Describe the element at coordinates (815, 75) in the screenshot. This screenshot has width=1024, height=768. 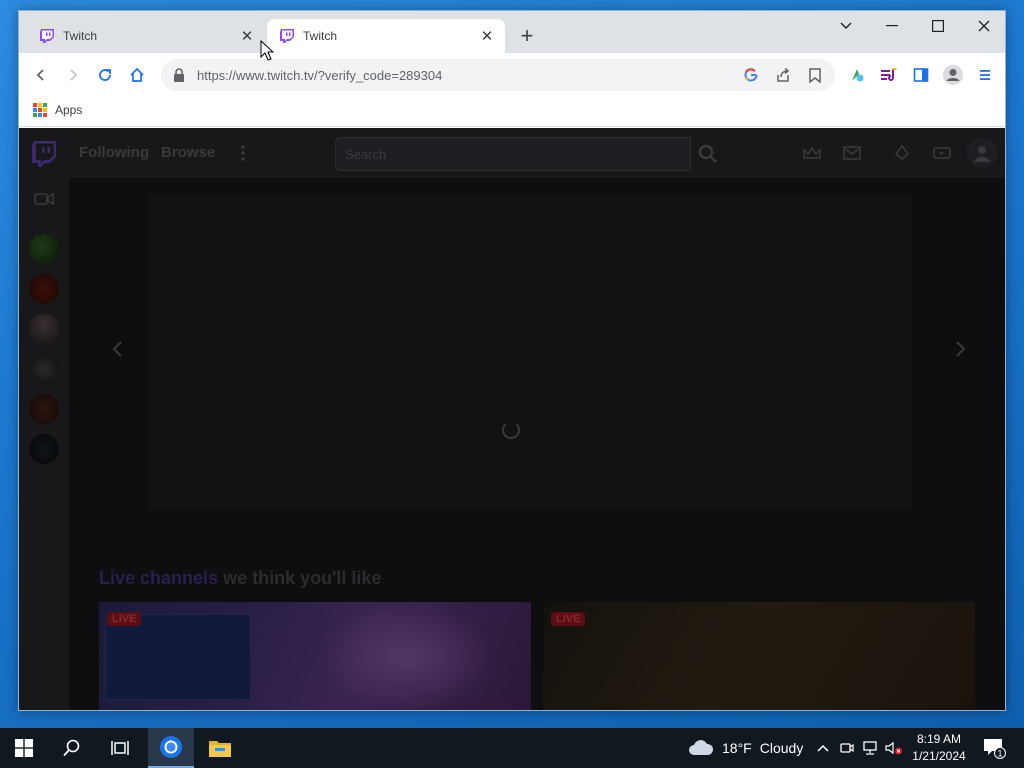
I see `bookmark-star-icon` at that location.